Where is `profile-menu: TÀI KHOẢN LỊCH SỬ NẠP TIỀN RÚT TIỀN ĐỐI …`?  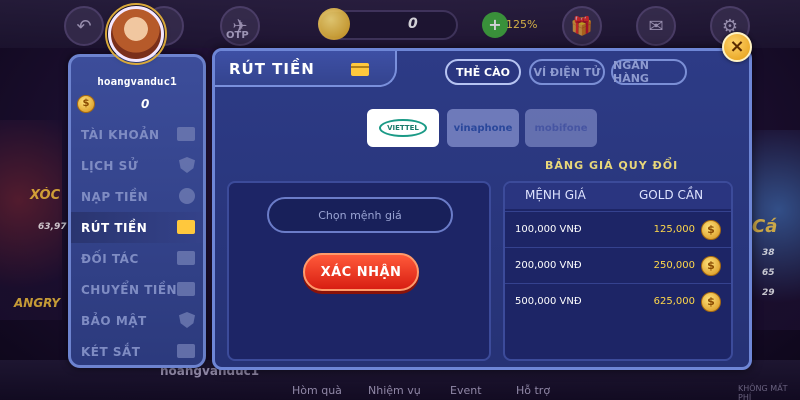
profile-menu: TÀI KHOẢN LỊCH SỬ NẠP TIỀN RÚT TIỀN ĐỐI … is located at coordinates (137, 243).